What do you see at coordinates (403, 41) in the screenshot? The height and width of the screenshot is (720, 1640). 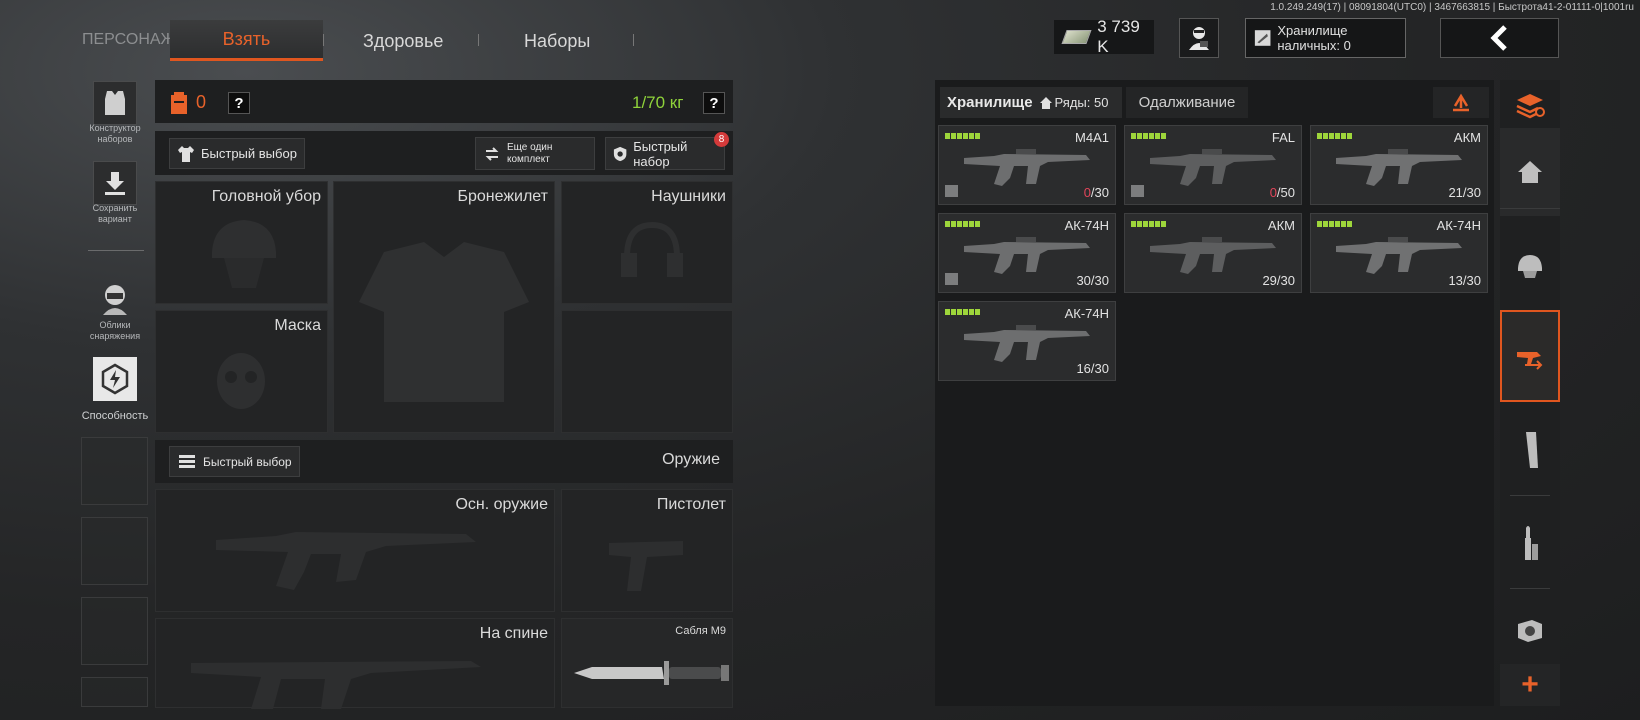 I see `tab-health: Здоровье` at bounding box center [403, 41].